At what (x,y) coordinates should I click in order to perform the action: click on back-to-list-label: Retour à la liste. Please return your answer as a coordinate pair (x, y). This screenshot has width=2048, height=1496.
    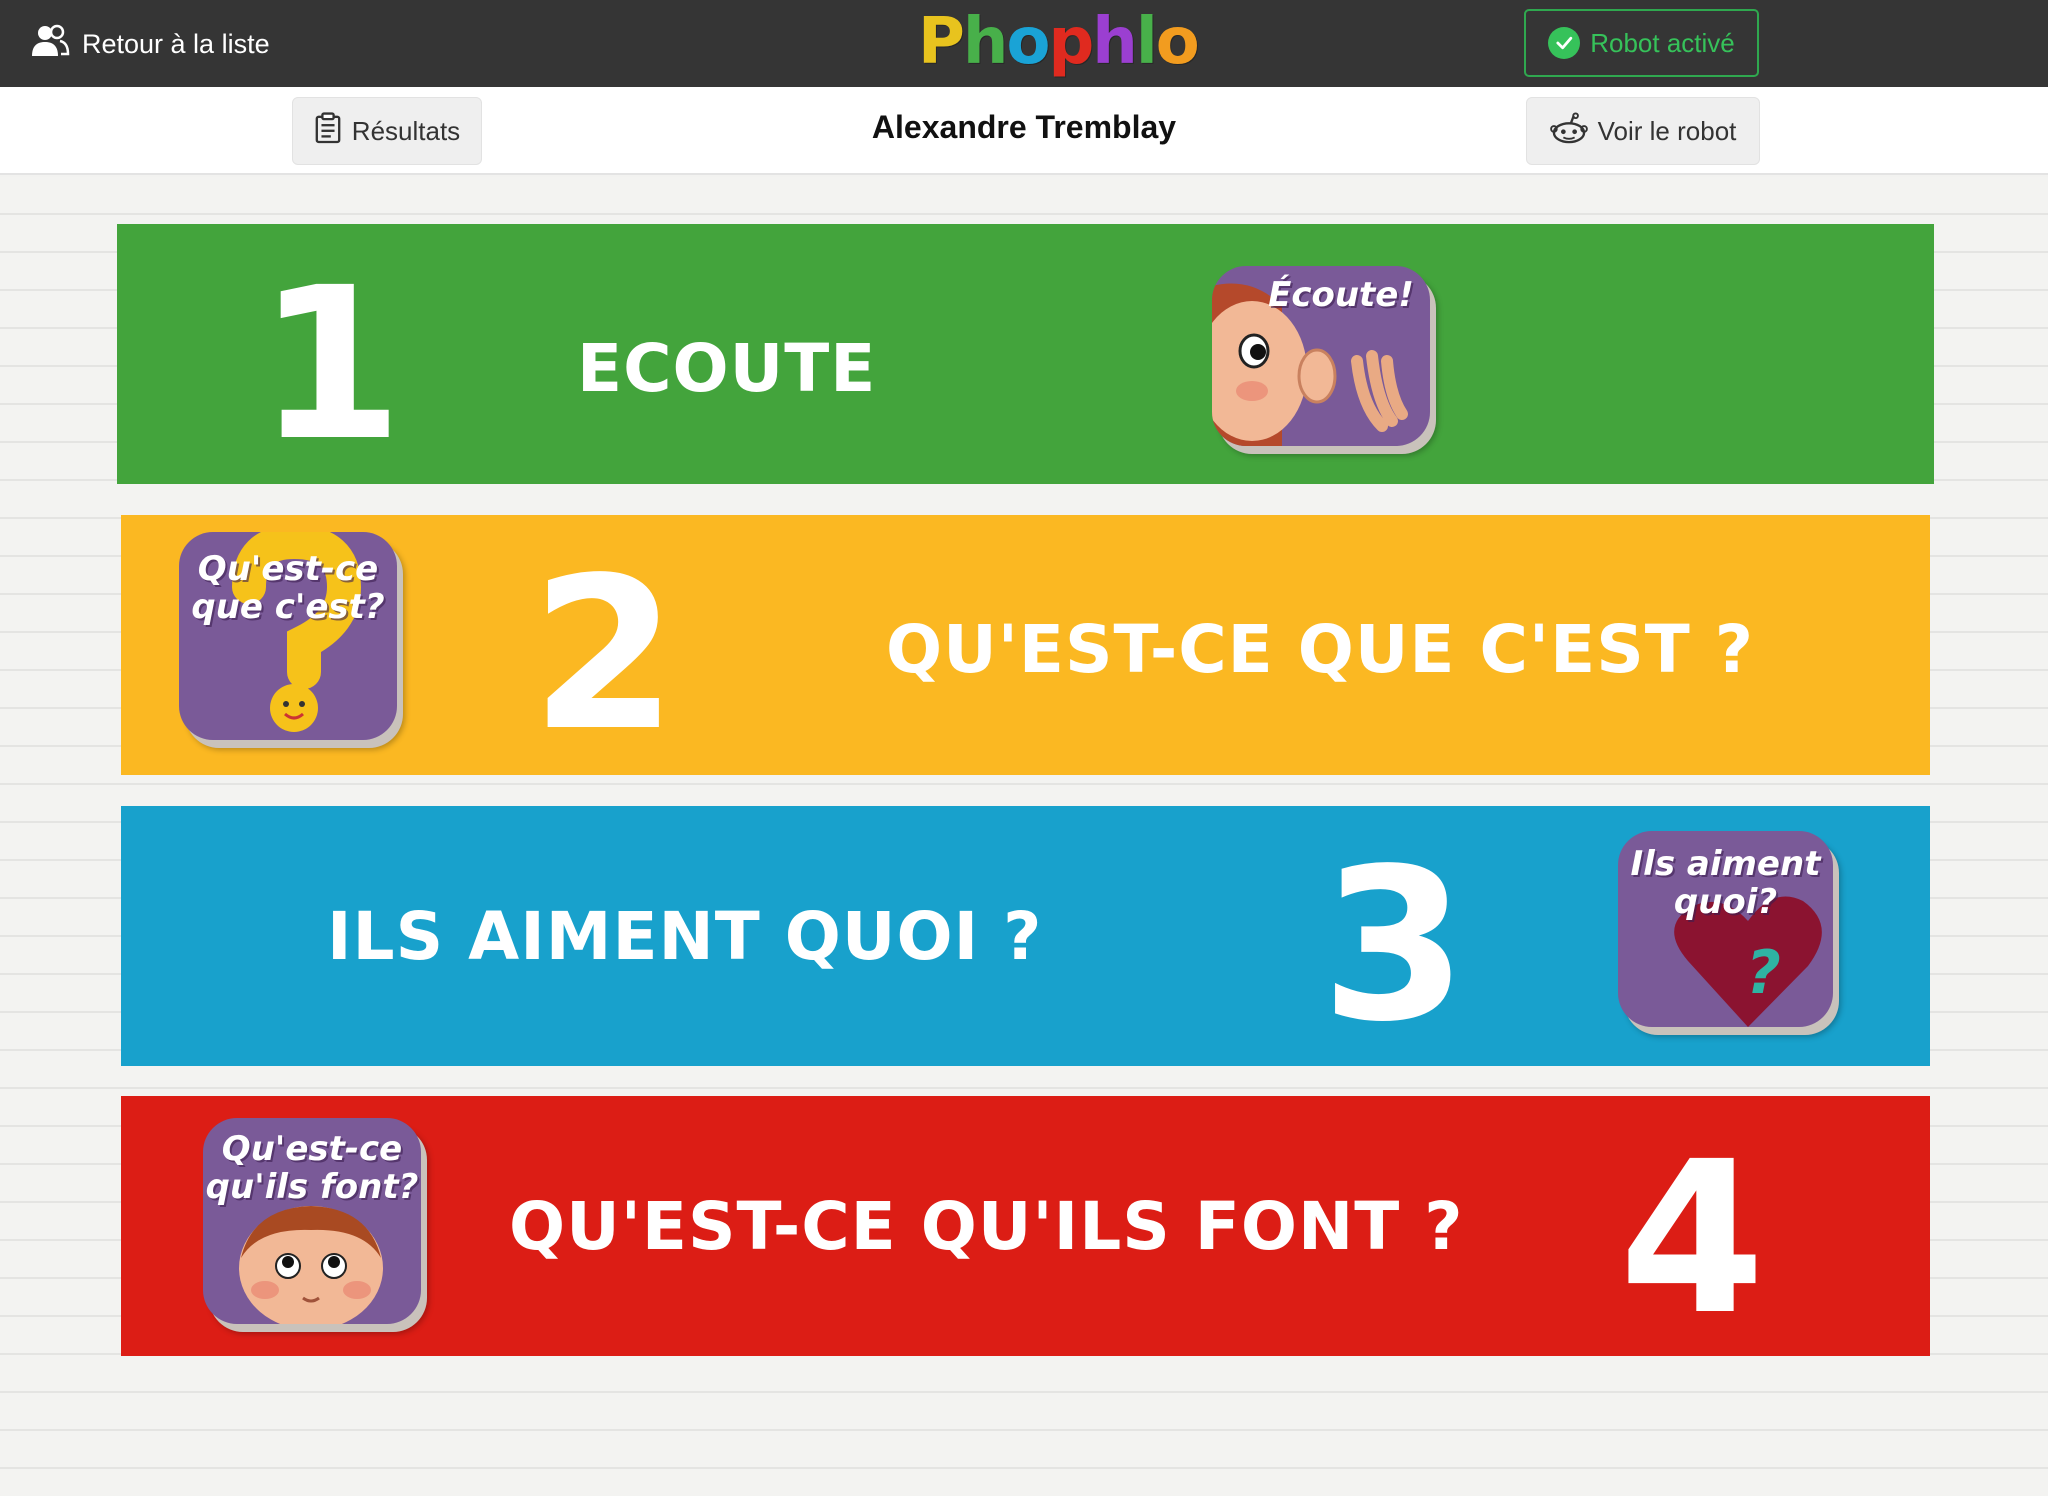
    Looking at the image, I should click on (176, 43).